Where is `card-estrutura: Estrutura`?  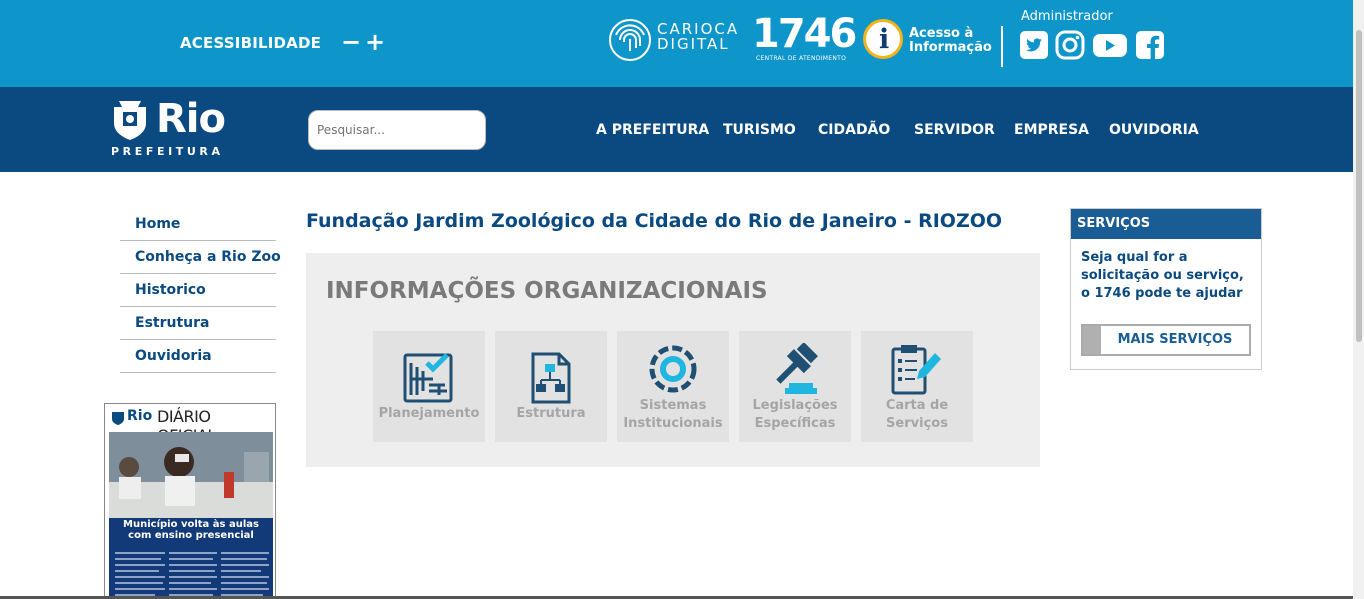
card-estrutura: Estrutura is located at coordinates (551, 386).